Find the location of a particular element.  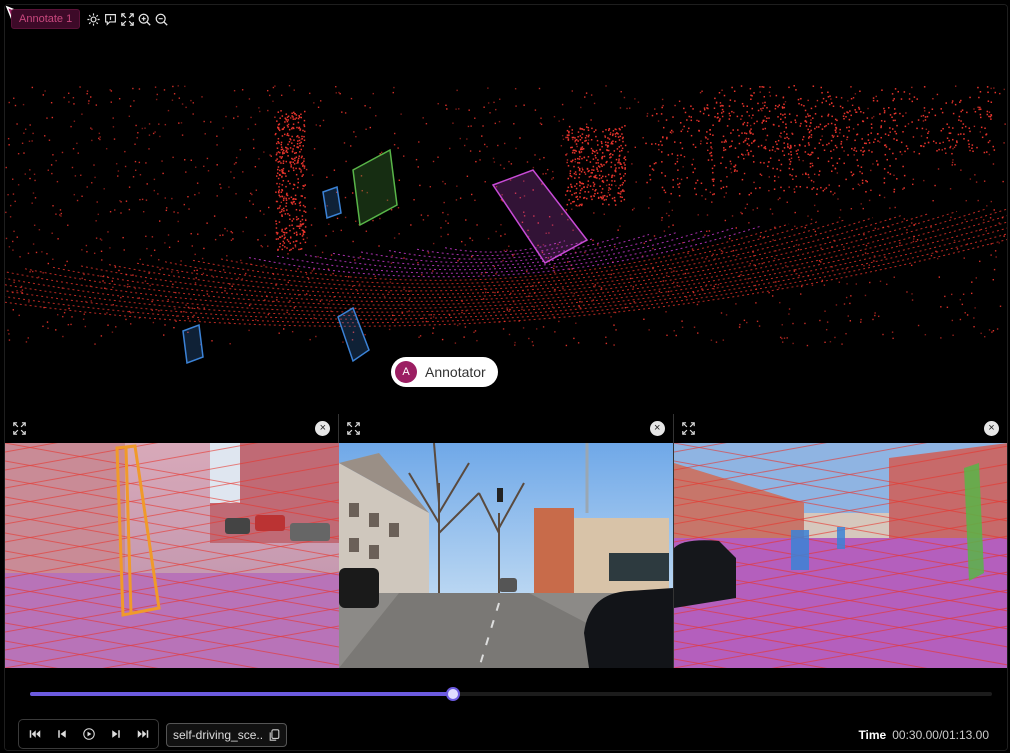

view-toolbar: Annotate 1 is located at coordinates (90, 19).